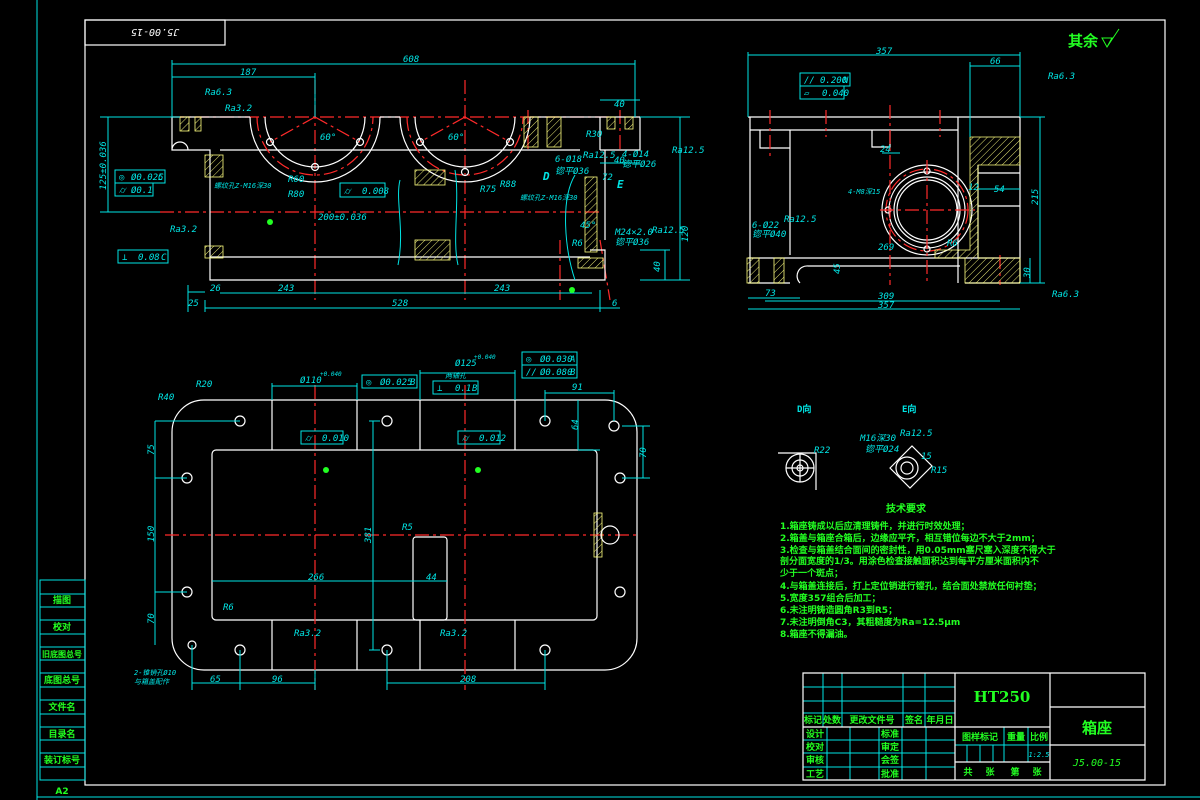 The image size is (1200, 800). What do you see at coordinates (331, 374) in the screenshot?
I see `dim-tolerance: +0.040` at bounding box center [331, 374].